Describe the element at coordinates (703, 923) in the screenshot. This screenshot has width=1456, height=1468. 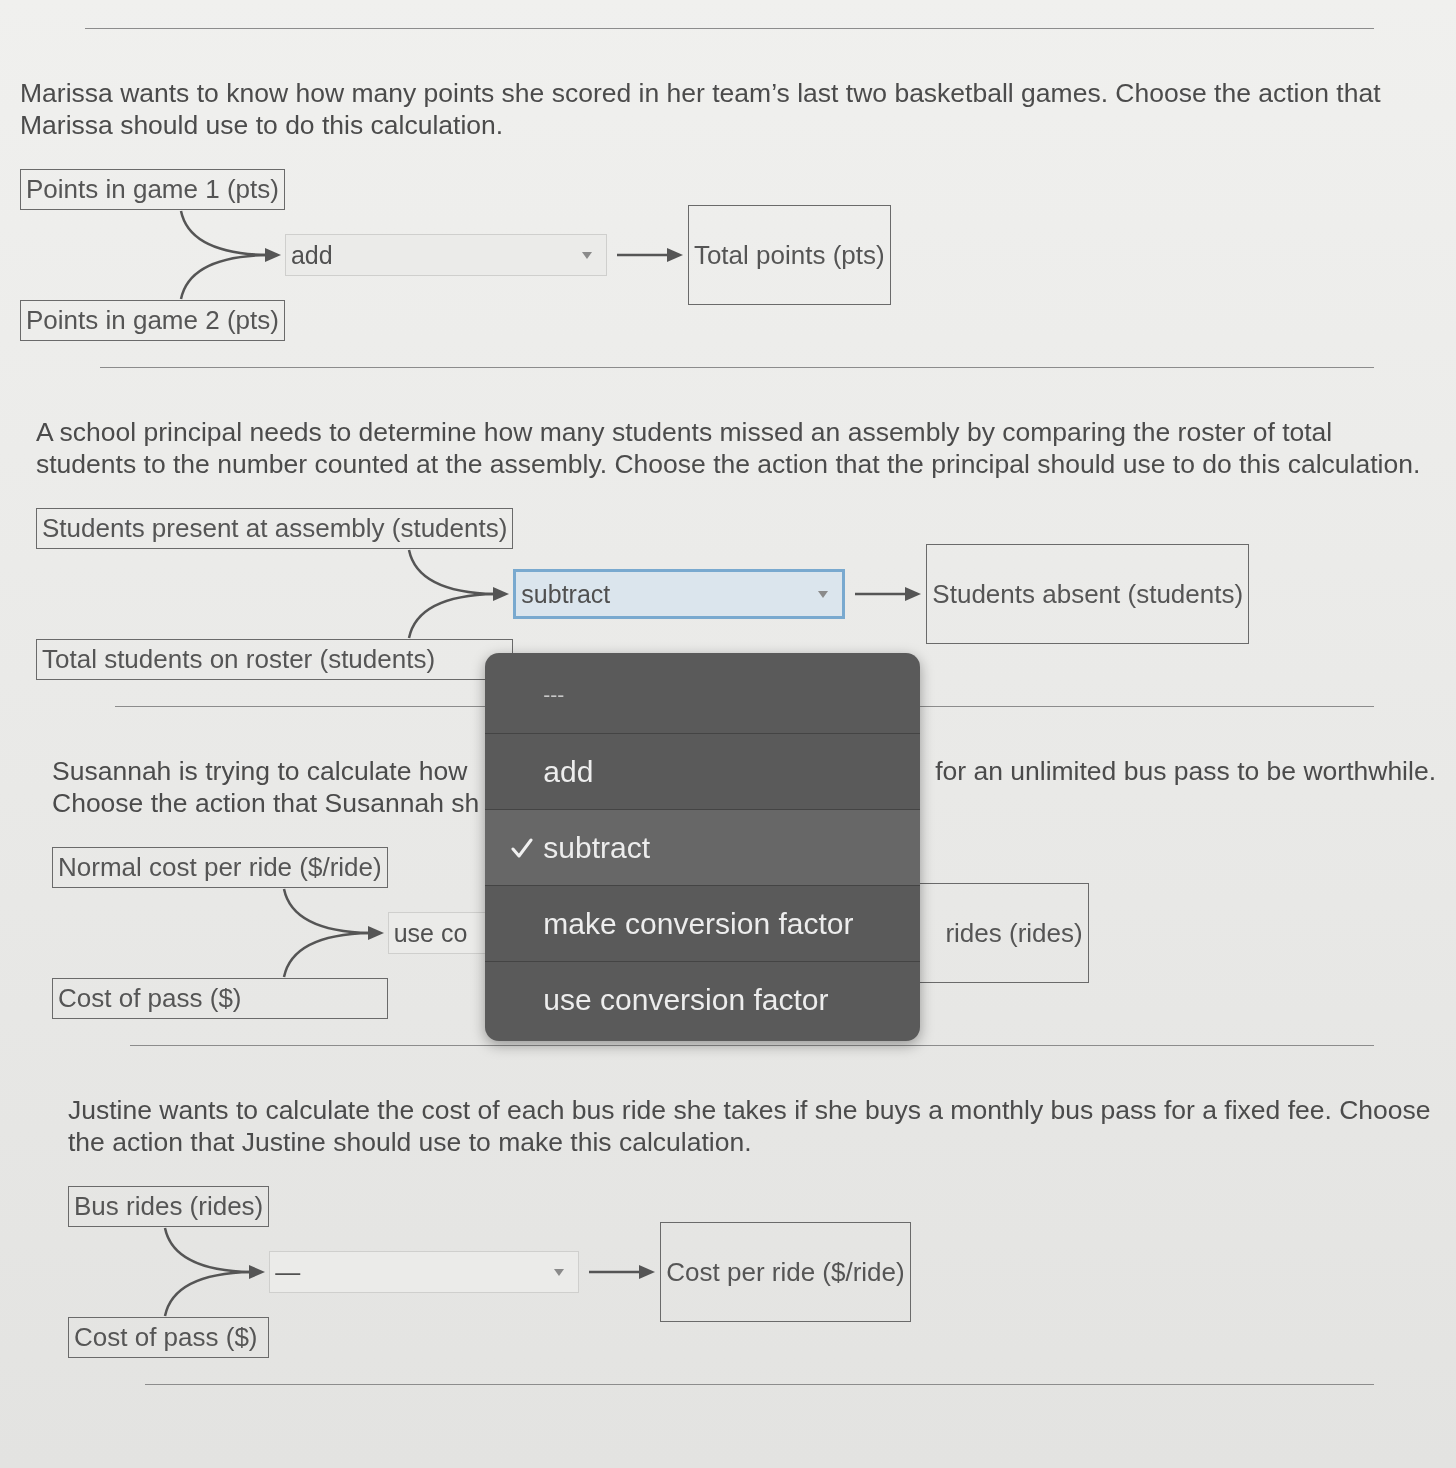
I see `menu-option: make conversion factor` at that location.